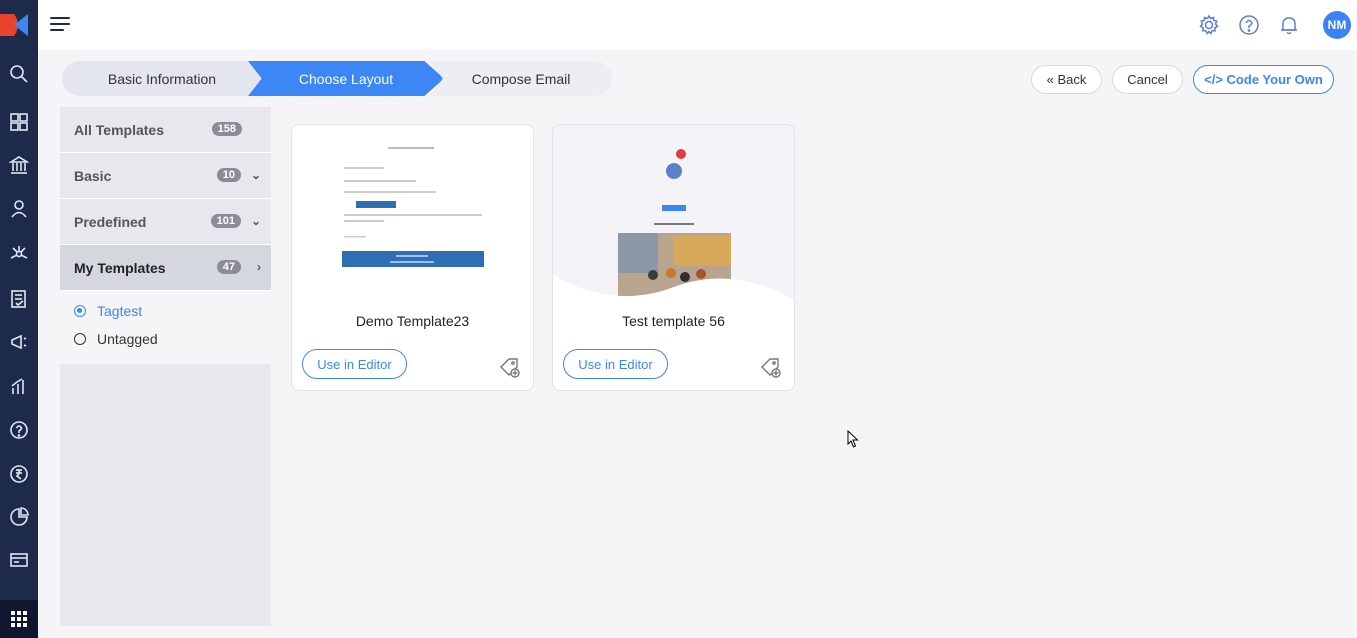 This screenshot has height=638, width=1357. Describe the element at coordinates (346, 78) in the screenshot. I see `step-choose-layout: Choose Layout` at that location.